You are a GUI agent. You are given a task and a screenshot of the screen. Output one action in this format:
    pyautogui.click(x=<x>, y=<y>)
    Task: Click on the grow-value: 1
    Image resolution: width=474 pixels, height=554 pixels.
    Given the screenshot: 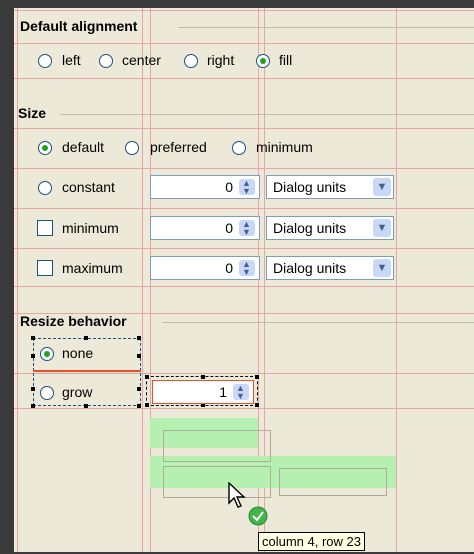 What is the action you would take?
    pyautogui.click(x=223, y=392)
    